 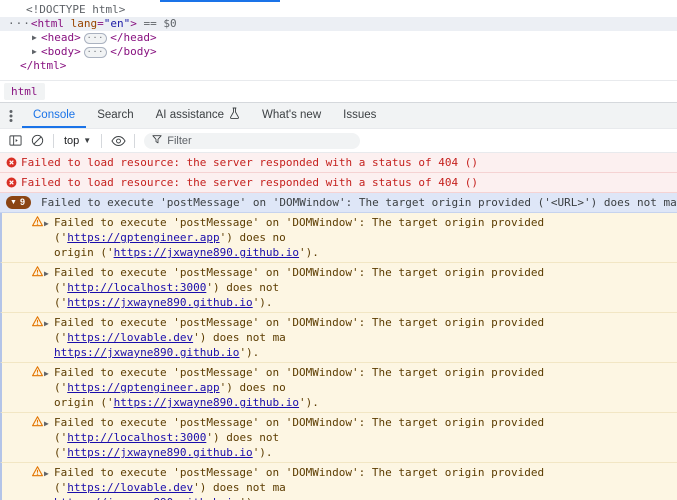 What do you see at coordinates (18, 202) in the screenshot?
I see `group-count-badge: ▼ 9` at bounding box center [18, 202].